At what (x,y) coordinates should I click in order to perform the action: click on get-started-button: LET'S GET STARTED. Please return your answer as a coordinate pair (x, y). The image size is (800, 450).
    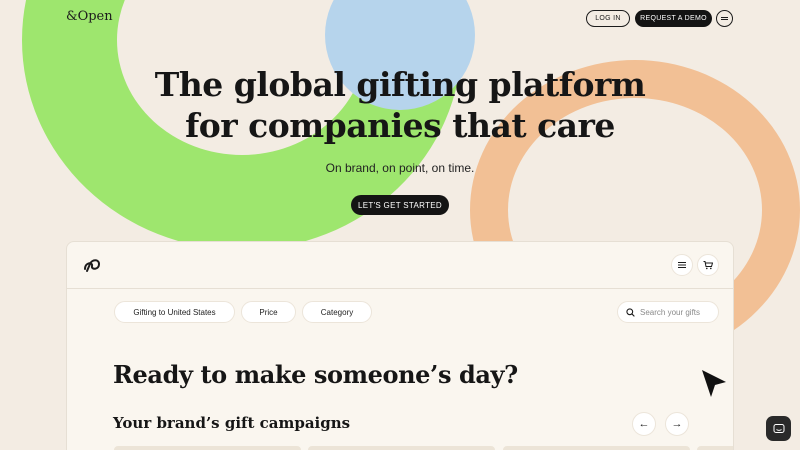
    Looking at the image, I should click on (400, 205).